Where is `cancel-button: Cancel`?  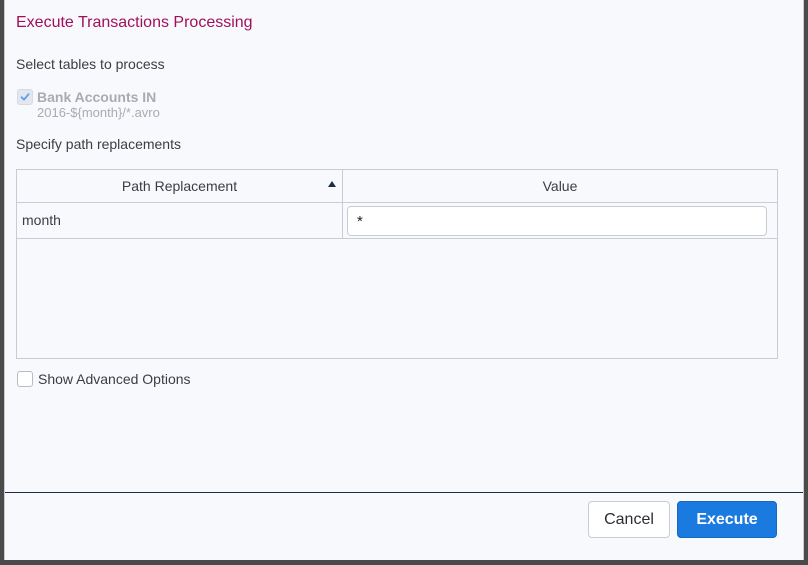
cancel-button: Cancel is located at coordinates (629, 519).